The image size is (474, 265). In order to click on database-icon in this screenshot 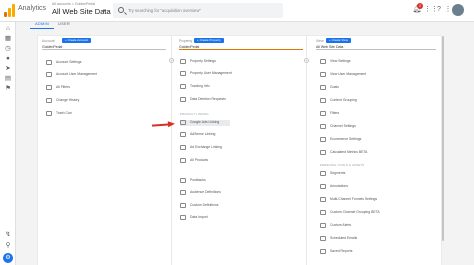, I will do `click(183, 99)`.